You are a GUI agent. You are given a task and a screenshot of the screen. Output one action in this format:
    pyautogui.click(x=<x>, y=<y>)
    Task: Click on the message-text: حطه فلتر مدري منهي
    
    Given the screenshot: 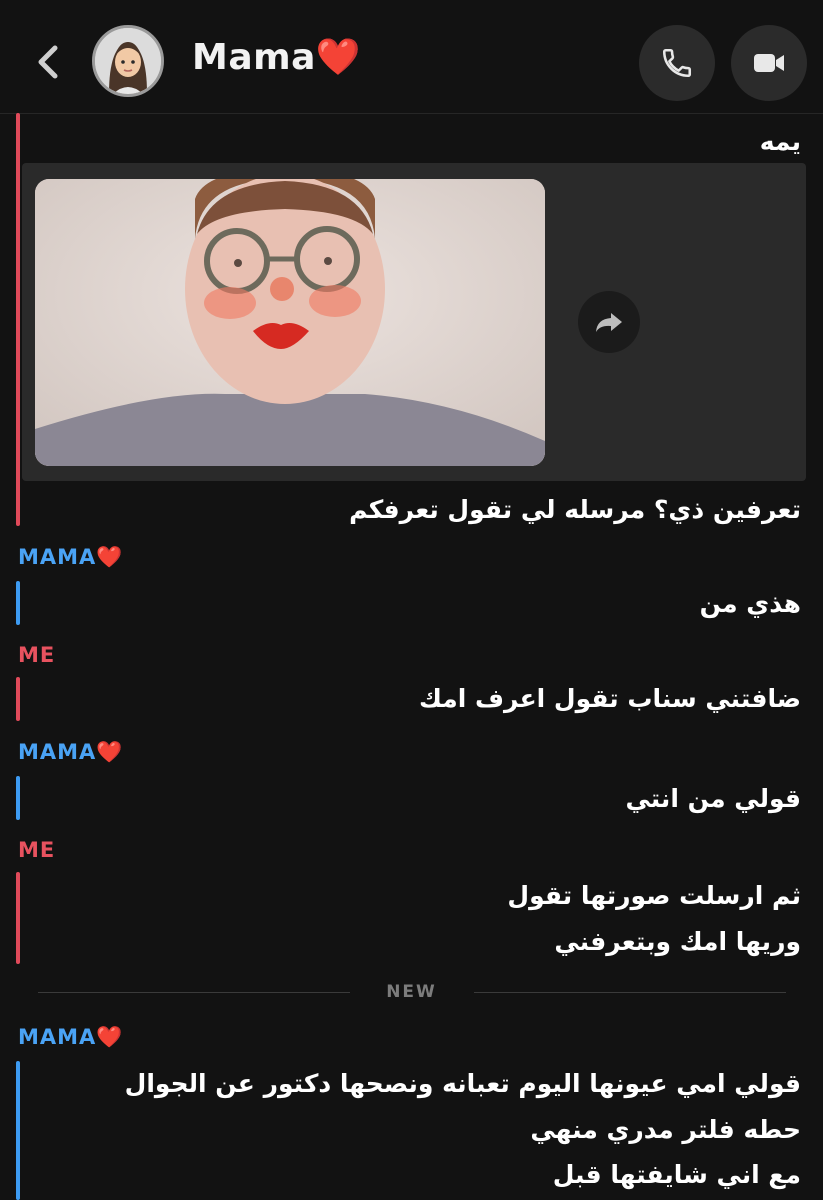 What is the action you would take?
    pyautogui.click(x=665, y=1129)
    